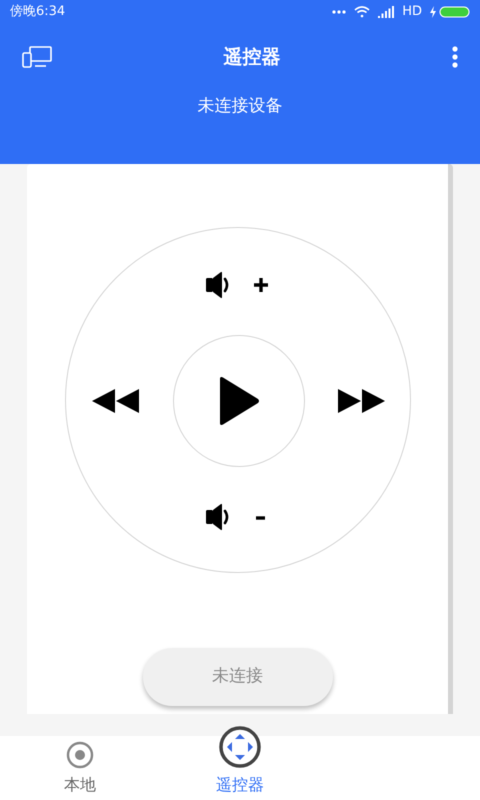  I want to click on record-icon, so click(80, 755).